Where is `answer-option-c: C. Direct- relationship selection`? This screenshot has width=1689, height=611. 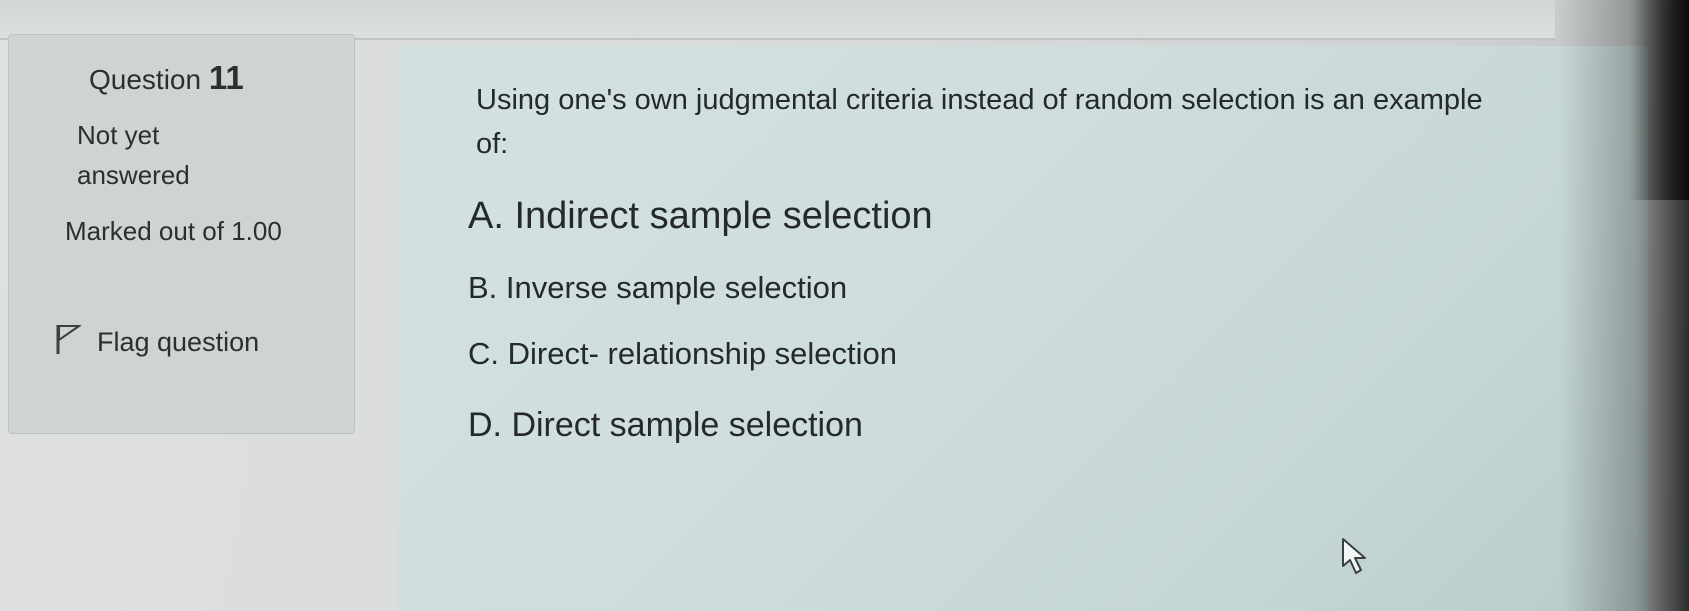 answer-option-c: C. Direct- relationship selection is located at coordinates (682, 354).